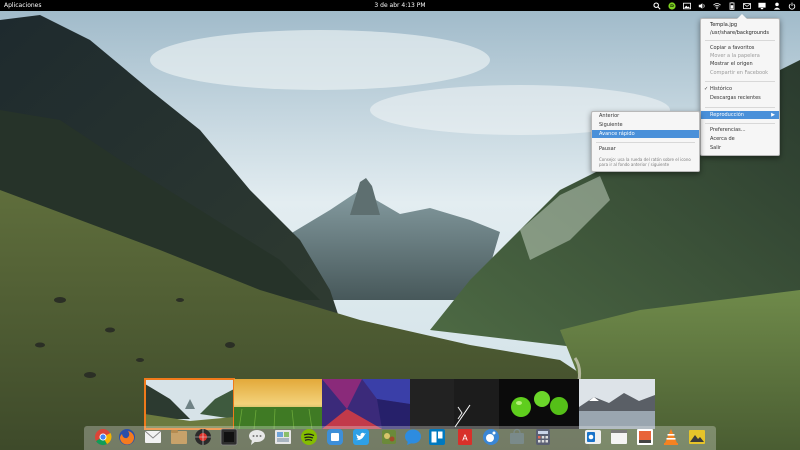 Image resolution: width=800 pixels, height=450 pixels. What do you see at coordinates (539, 404) in the screenshot?
I see `thumbnail-green-apples` at bounding box center [539, 404].